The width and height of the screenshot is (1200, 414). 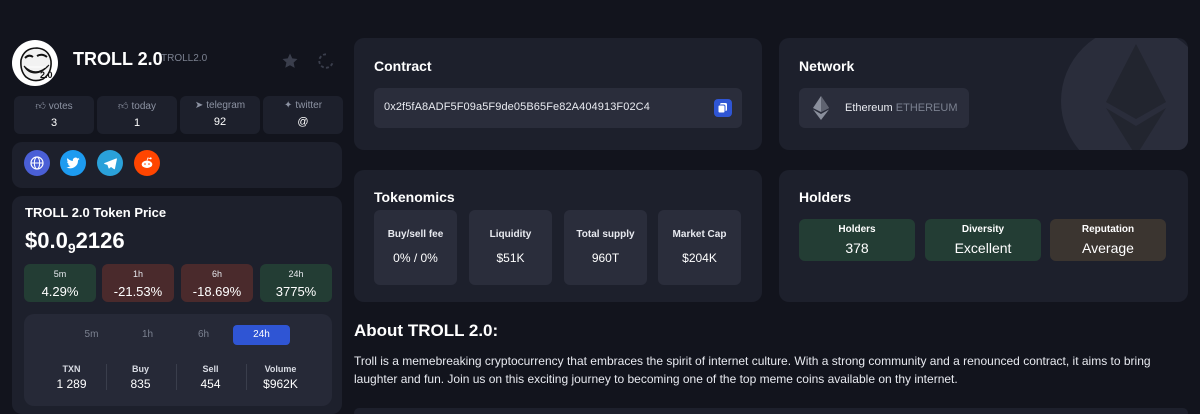 I want to click on tokenomics-fee: Buy/sell fee 0% / 0%, so click(x=415, y=247).